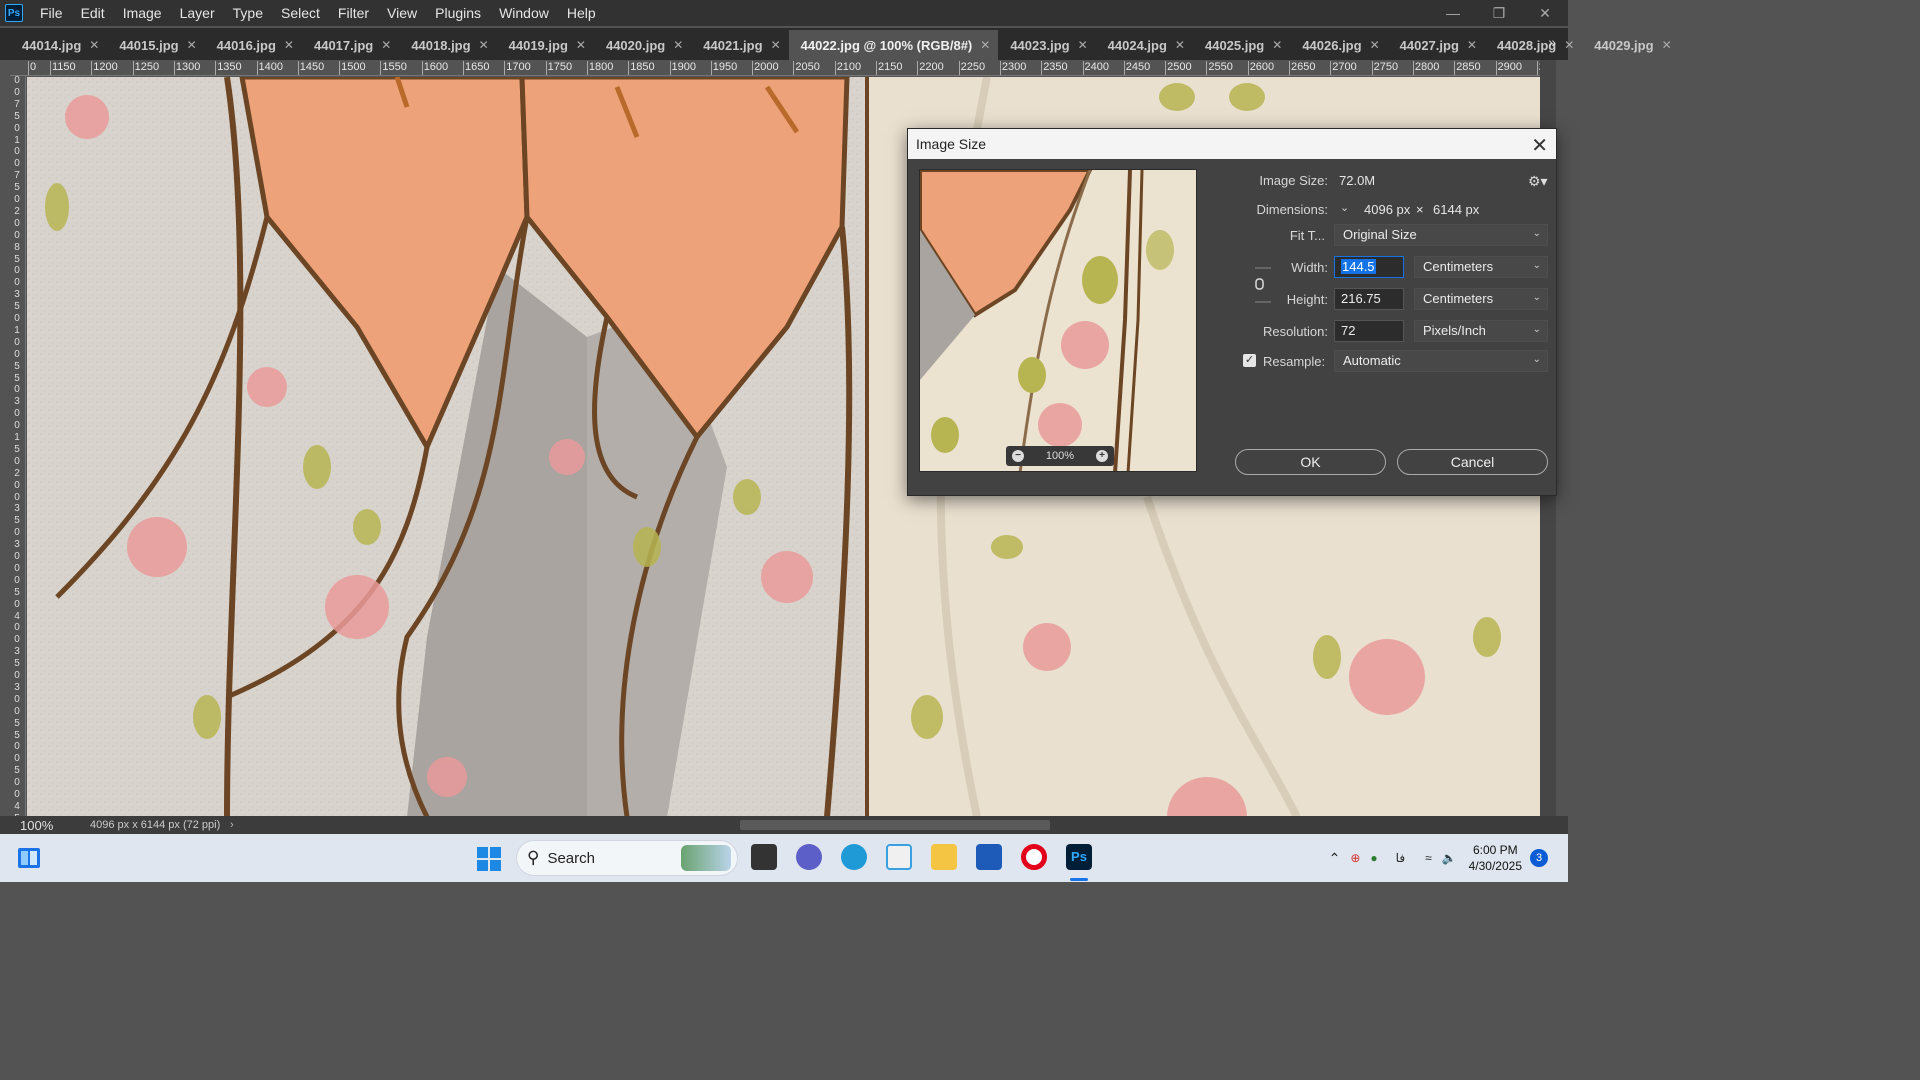 Image resolution: width=1920 pixels, height=1080 pixels. I want to click on document-tab: 44020.jpg ✕, so click(642, 45).